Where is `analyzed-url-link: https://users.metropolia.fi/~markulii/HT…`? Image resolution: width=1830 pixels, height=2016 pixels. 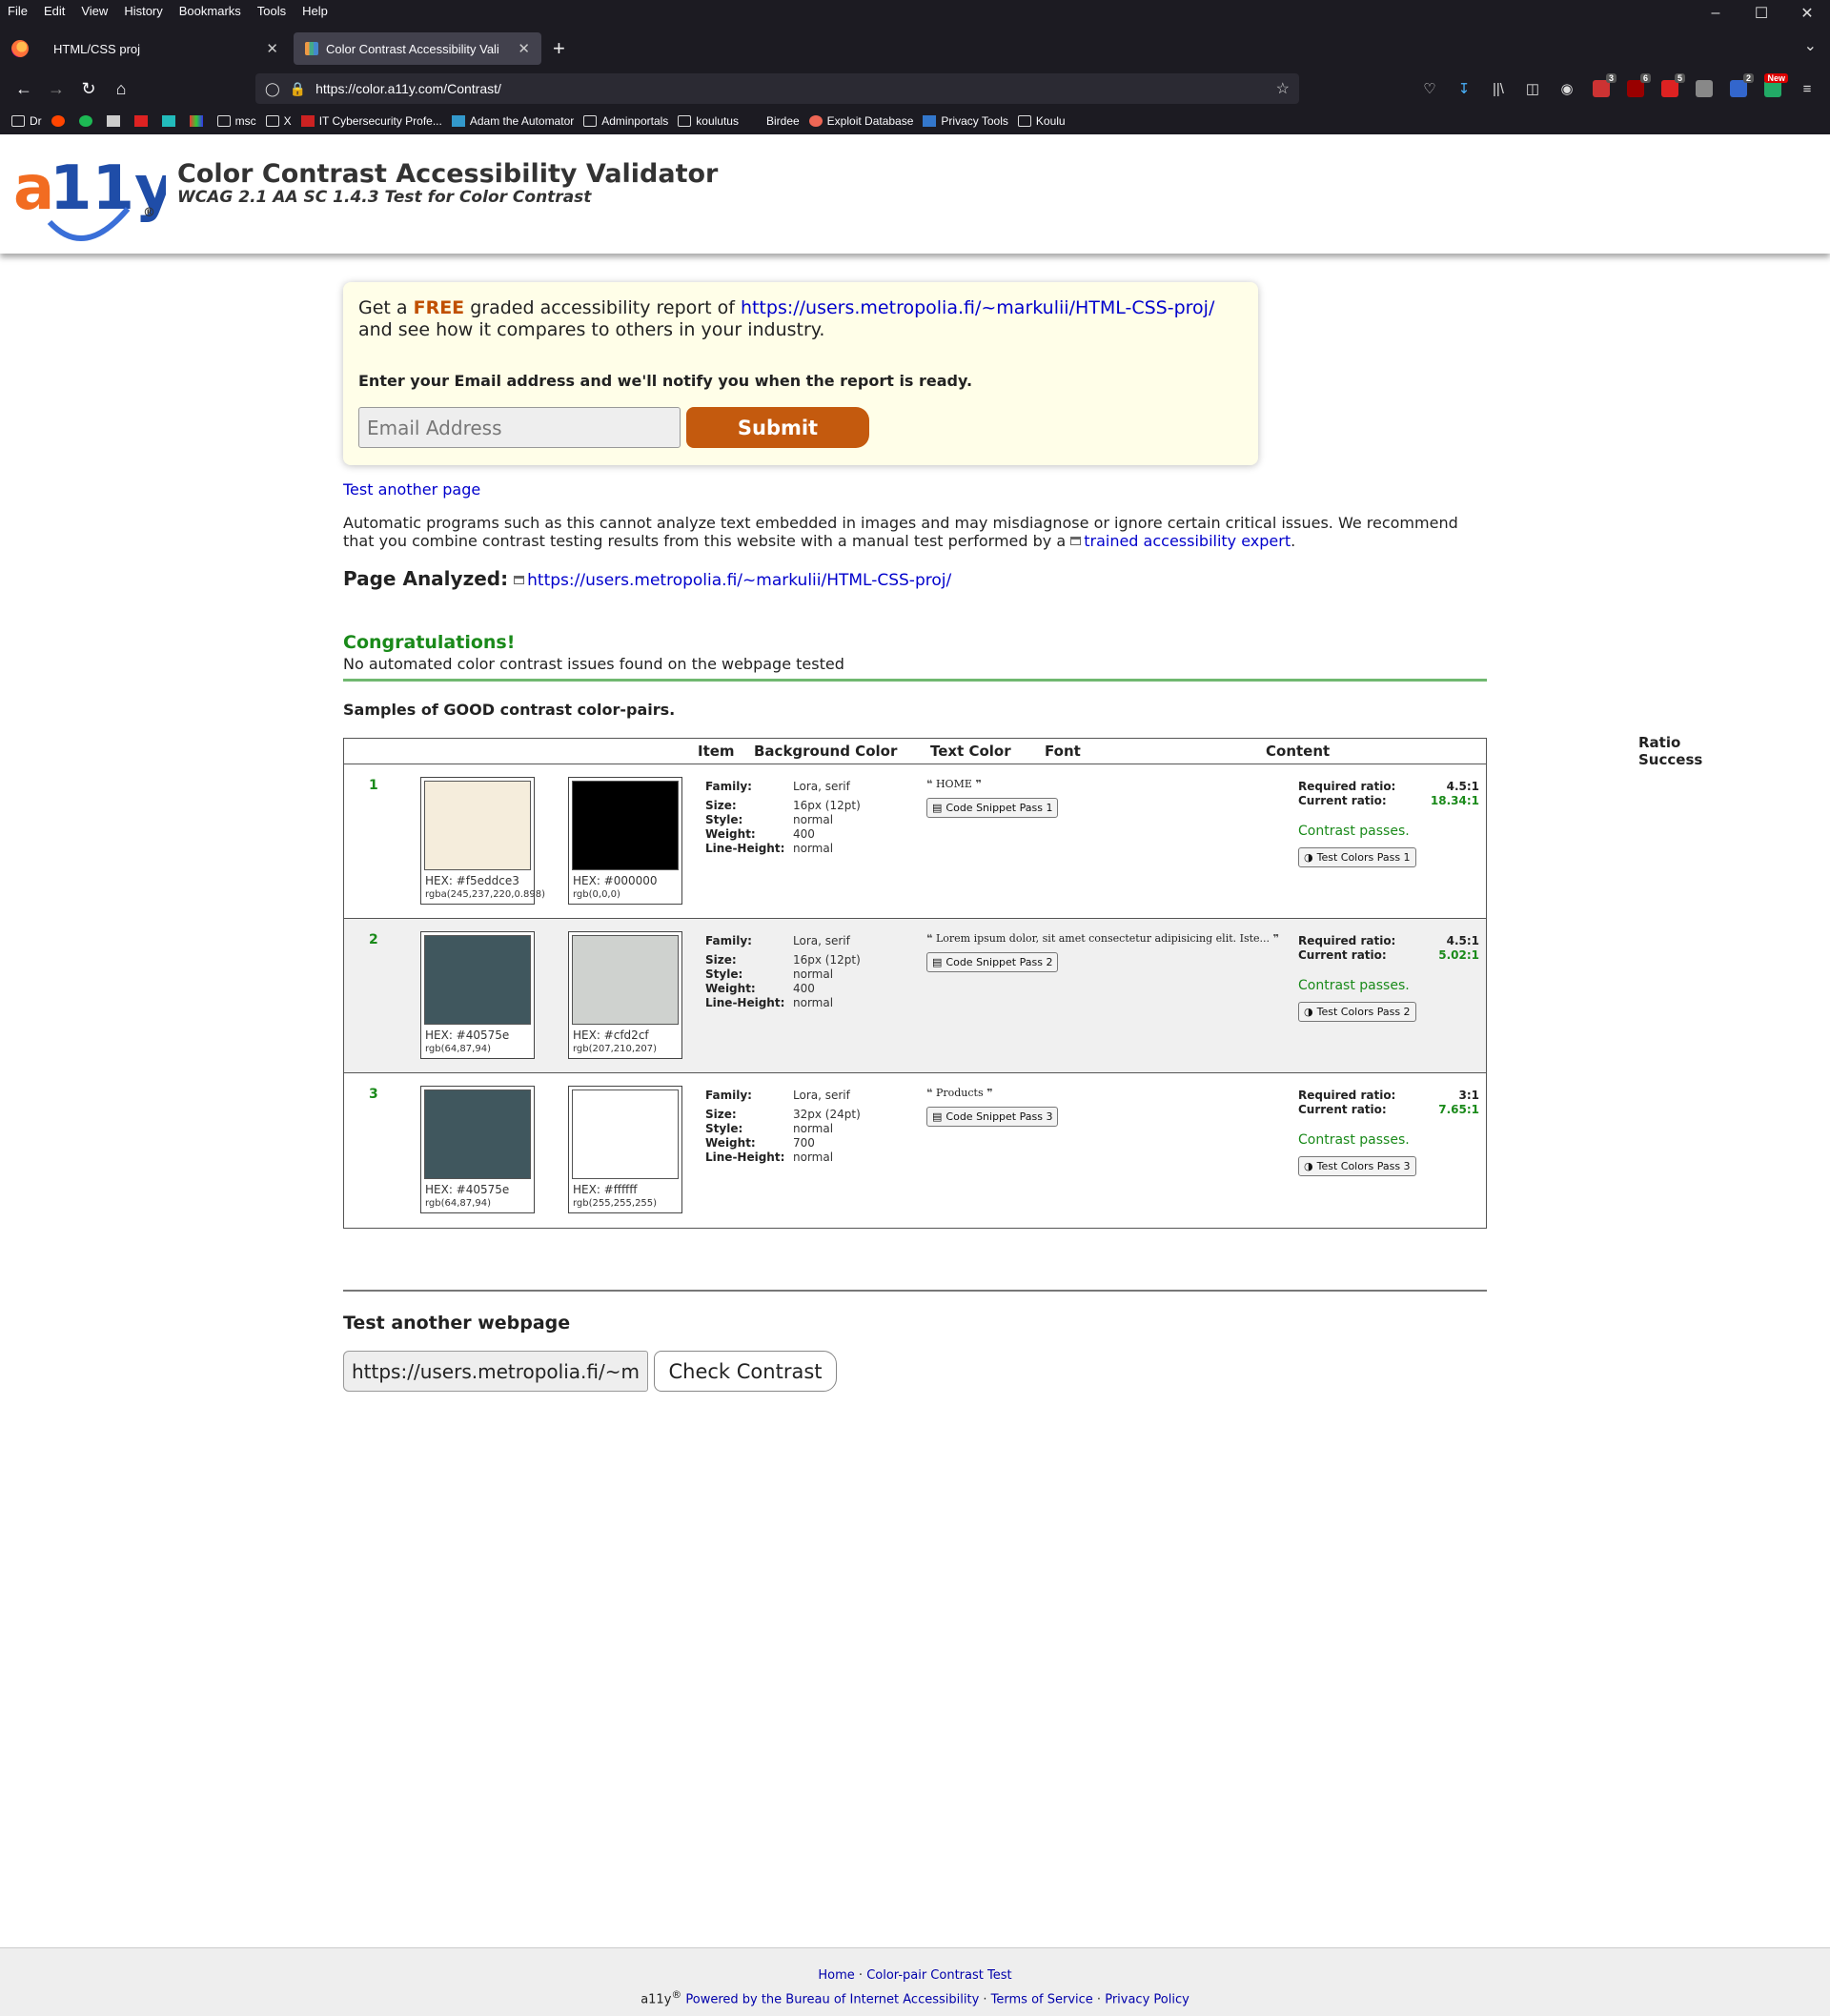 analyzed-url-link: https://users.metropolia.fi/~markulii/HT… is located at coordinates (739, 580).